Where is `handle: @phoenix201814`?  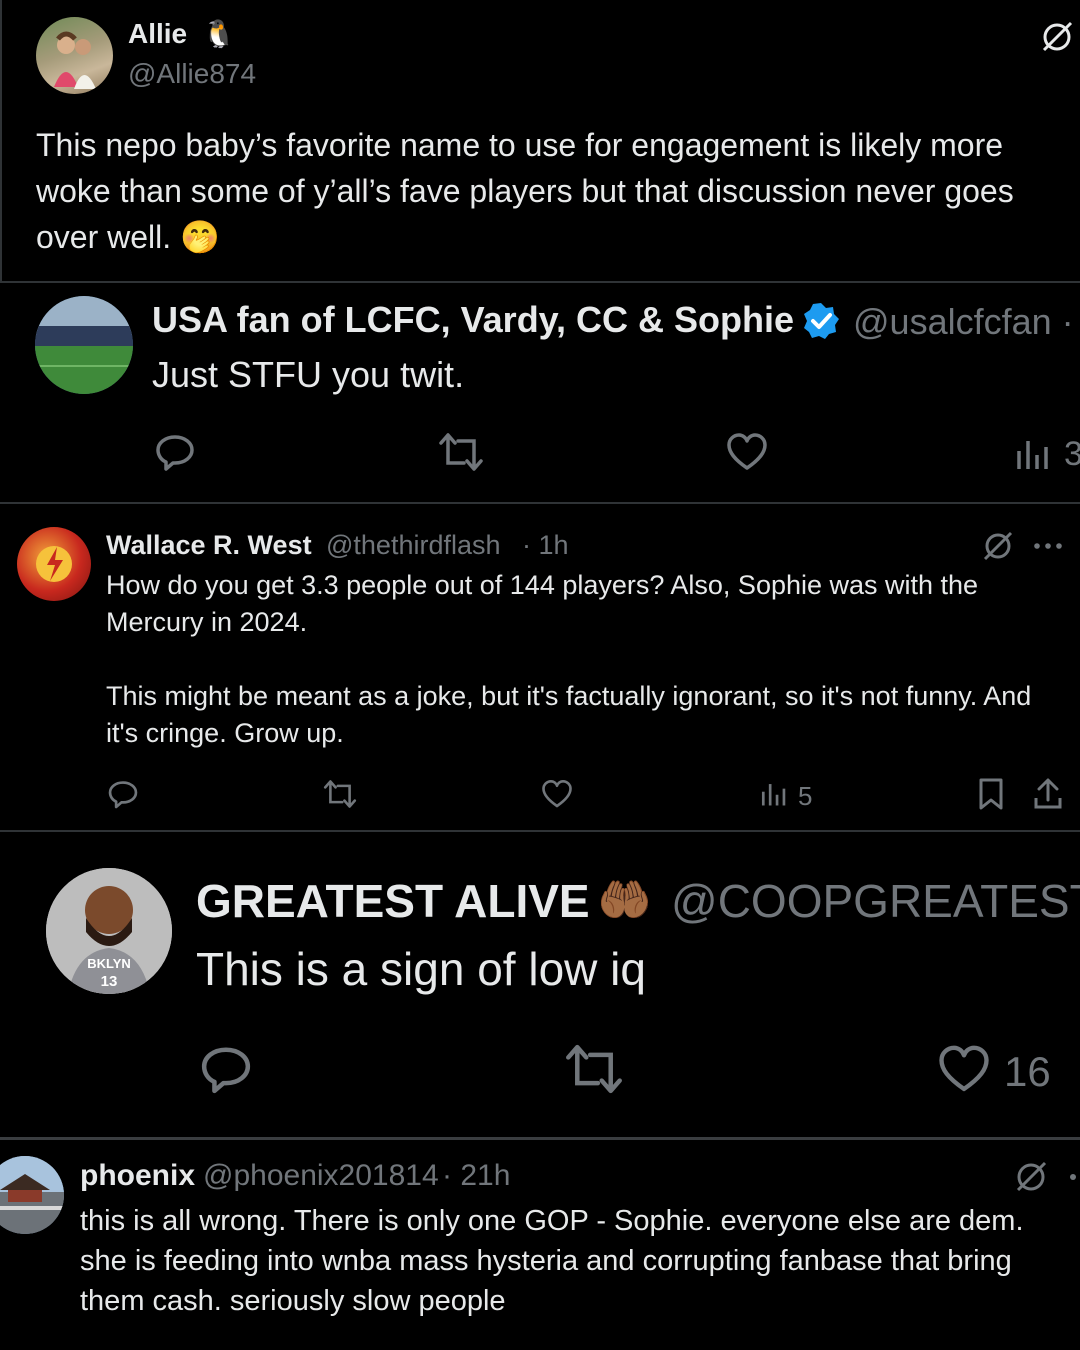
handle: @phoenix201814 is located at coordinates (321, 1176).